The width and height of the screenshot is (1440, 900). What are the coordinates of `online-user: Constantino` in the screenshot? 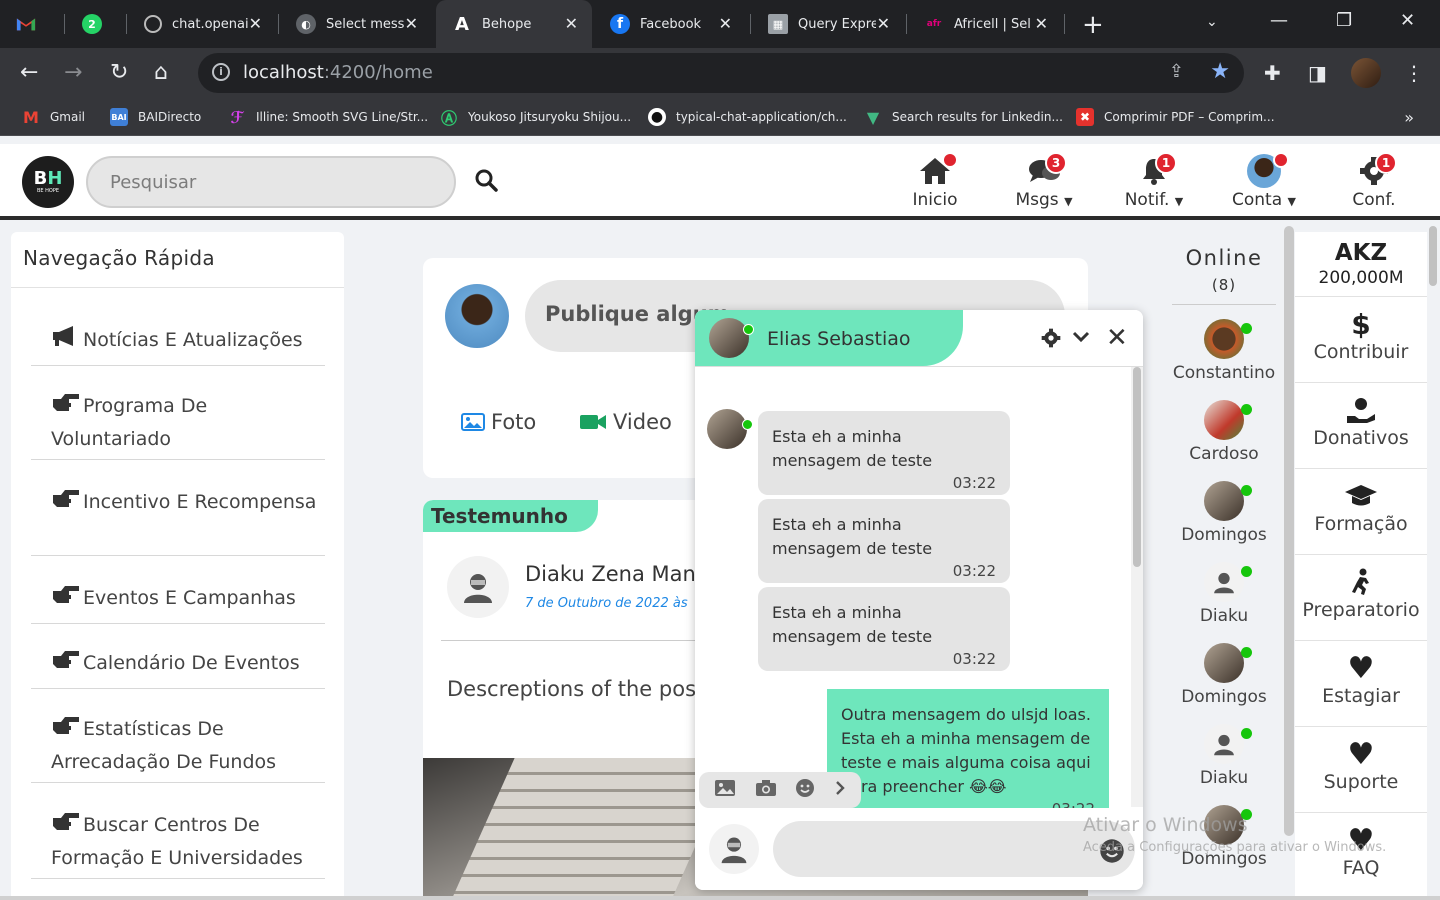 It's located at (1224, 351).